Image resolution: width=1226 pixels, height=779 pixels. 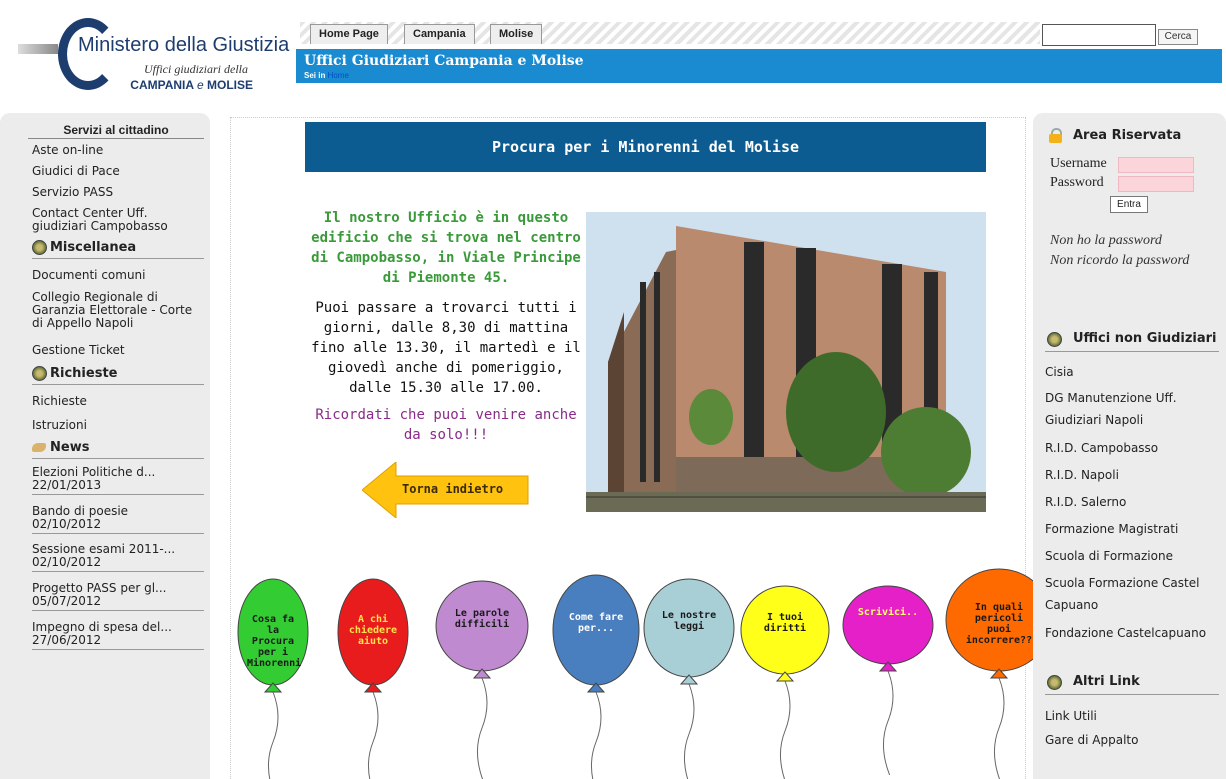 I want to click on sidebar-item-aste: Aste on-line, so click(x=118, y=150).